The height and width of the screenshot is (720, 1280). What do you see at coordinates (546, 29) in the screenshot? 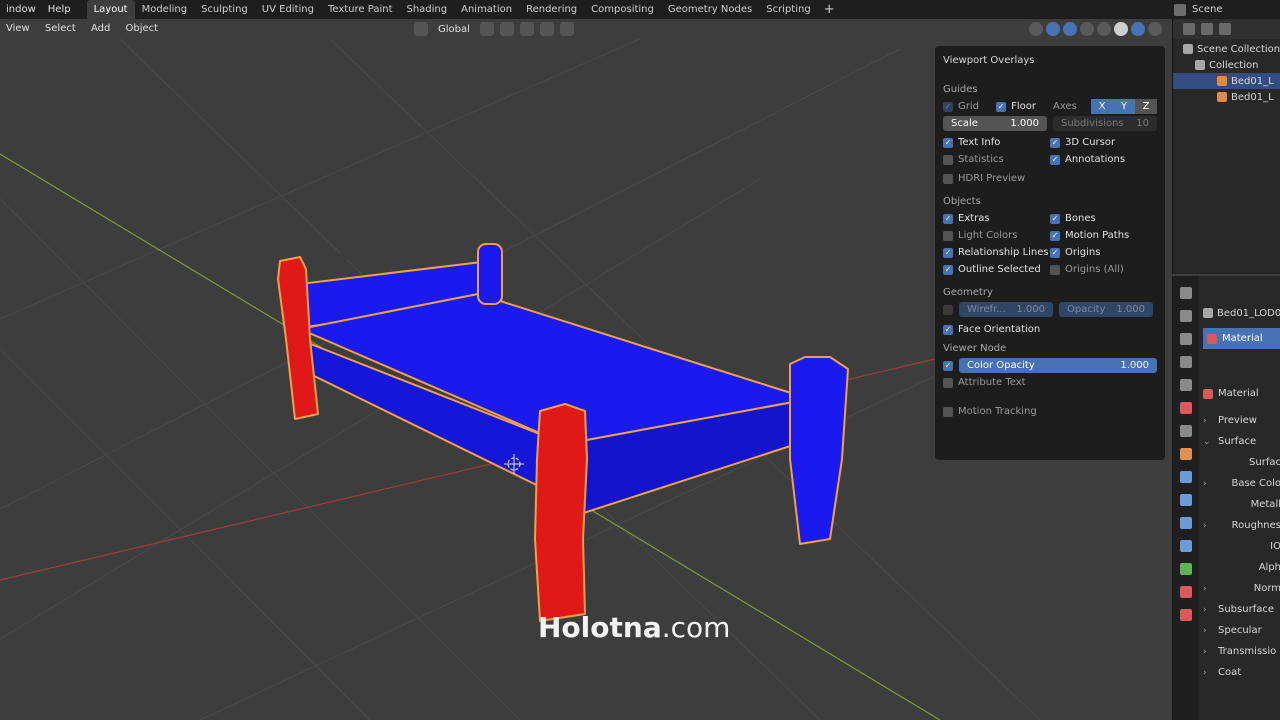
I see `proportional-edit-icon` at bounding box center [546, 29].